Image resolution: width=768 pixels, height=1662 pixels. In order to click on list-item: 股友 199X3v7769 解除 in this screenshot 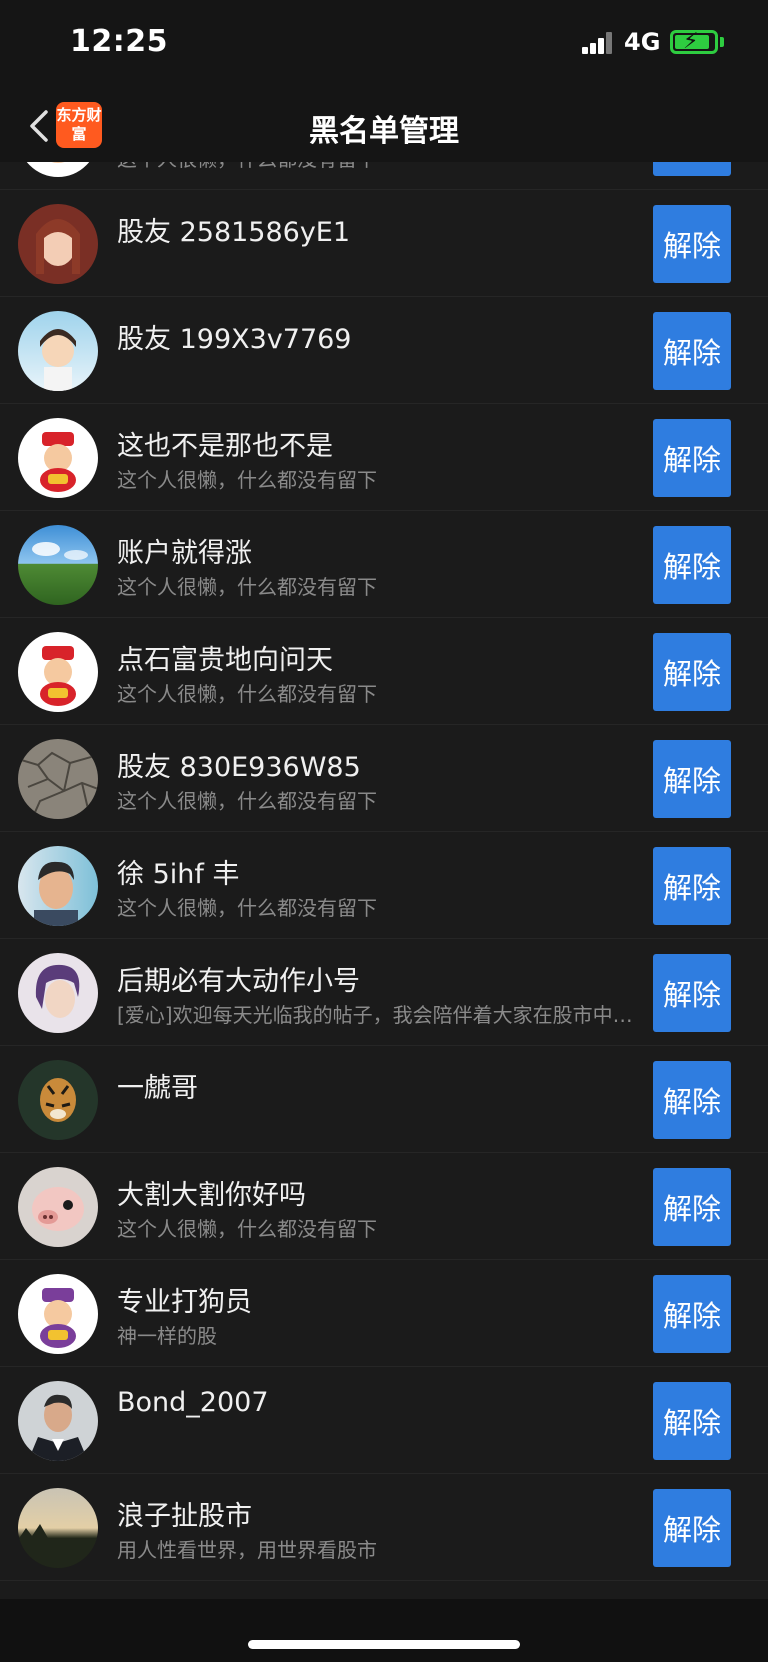, I will do `click(384, 350)`.